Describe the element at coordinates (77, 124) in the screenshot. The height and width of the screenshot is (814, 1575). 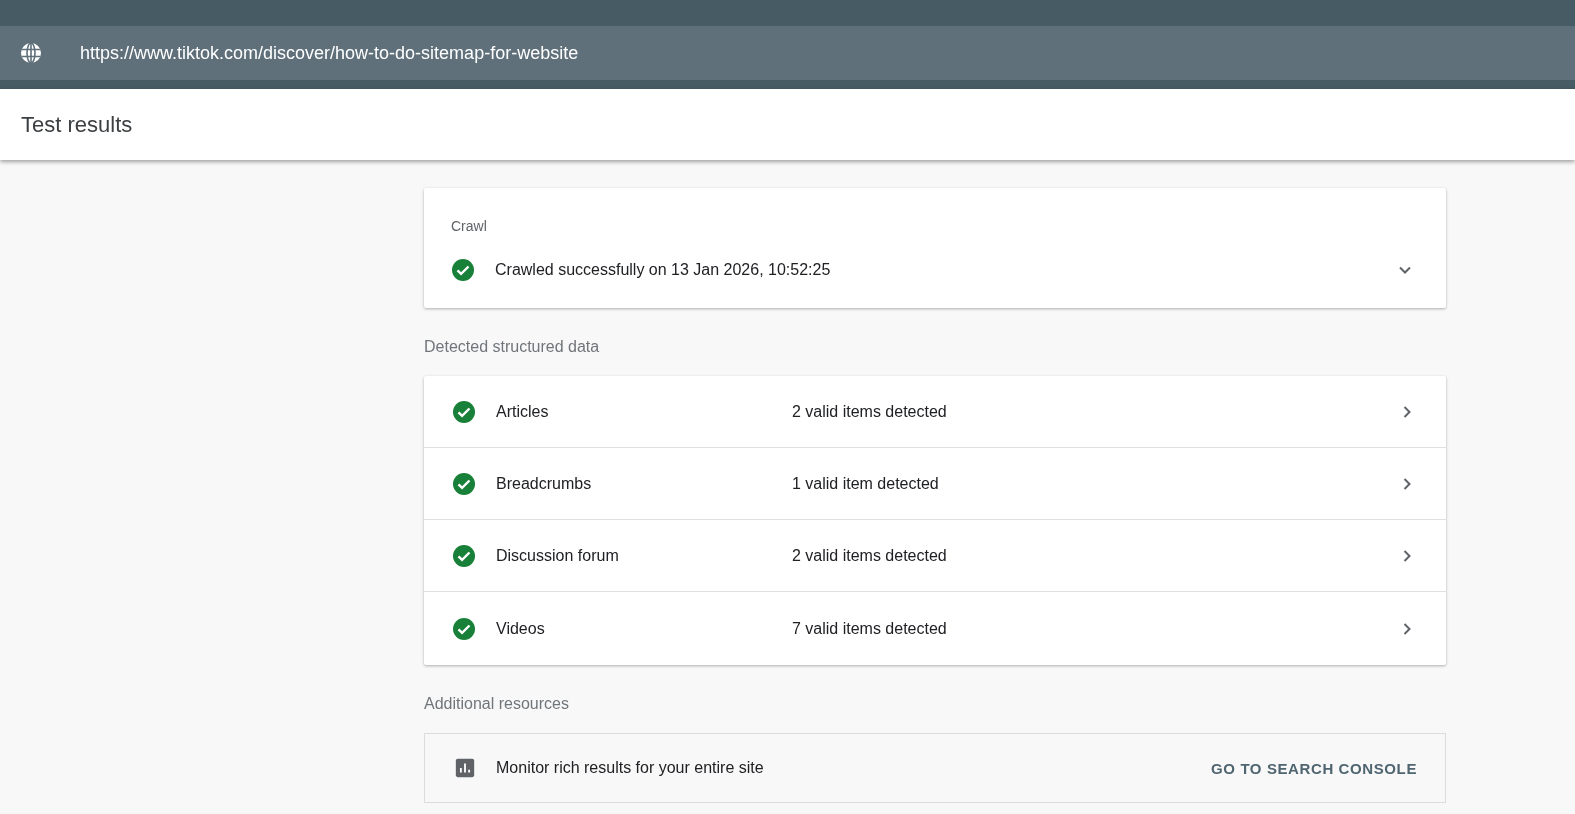
I see `page-title: Test results` at that location.